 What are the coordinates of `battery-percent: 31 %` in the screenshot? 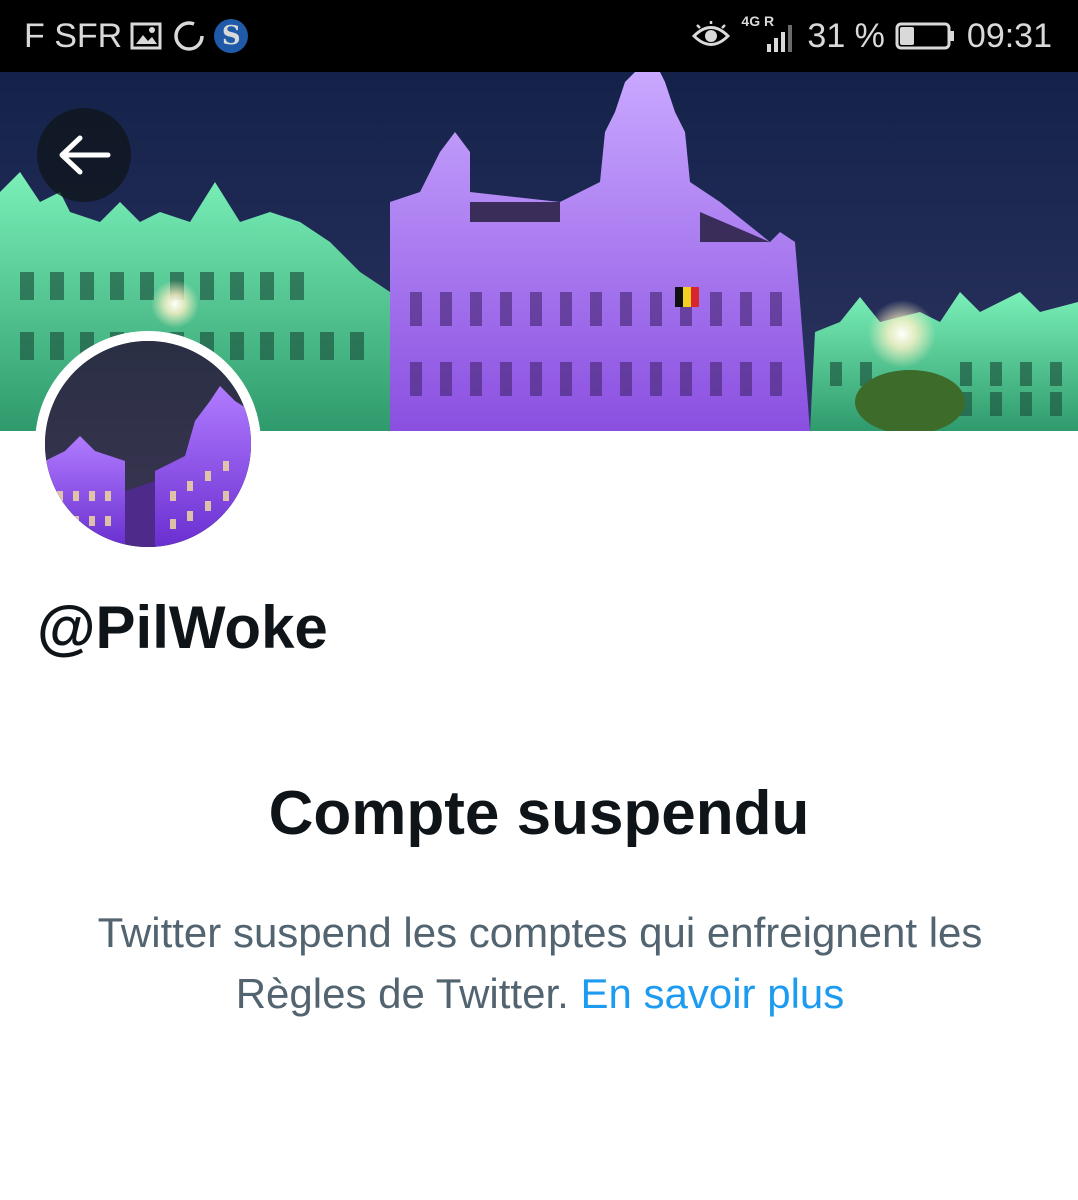 It's located at (846, 35).